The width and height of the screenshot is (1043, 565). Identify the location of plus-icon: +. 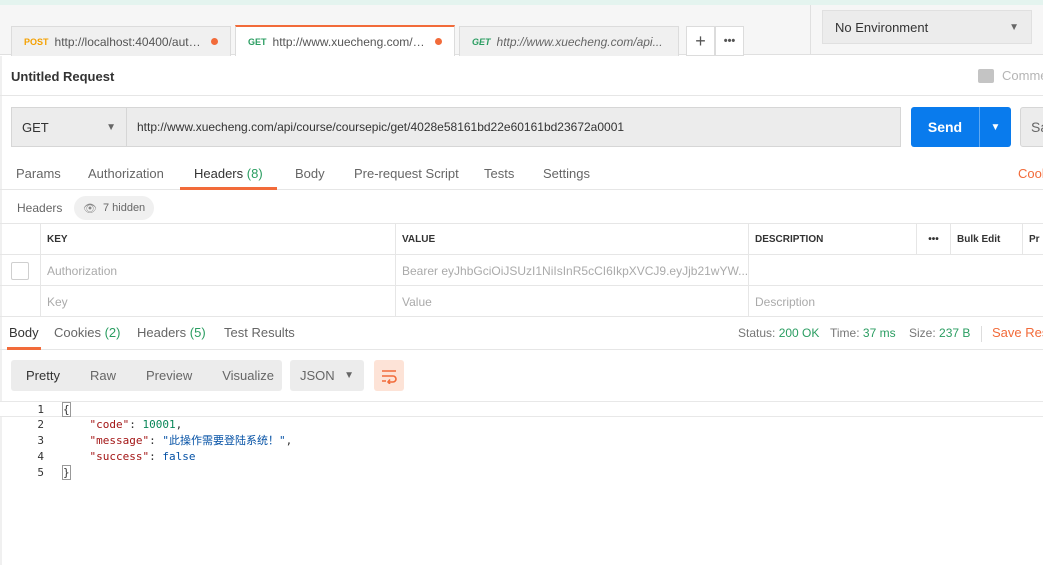
(700, 40).